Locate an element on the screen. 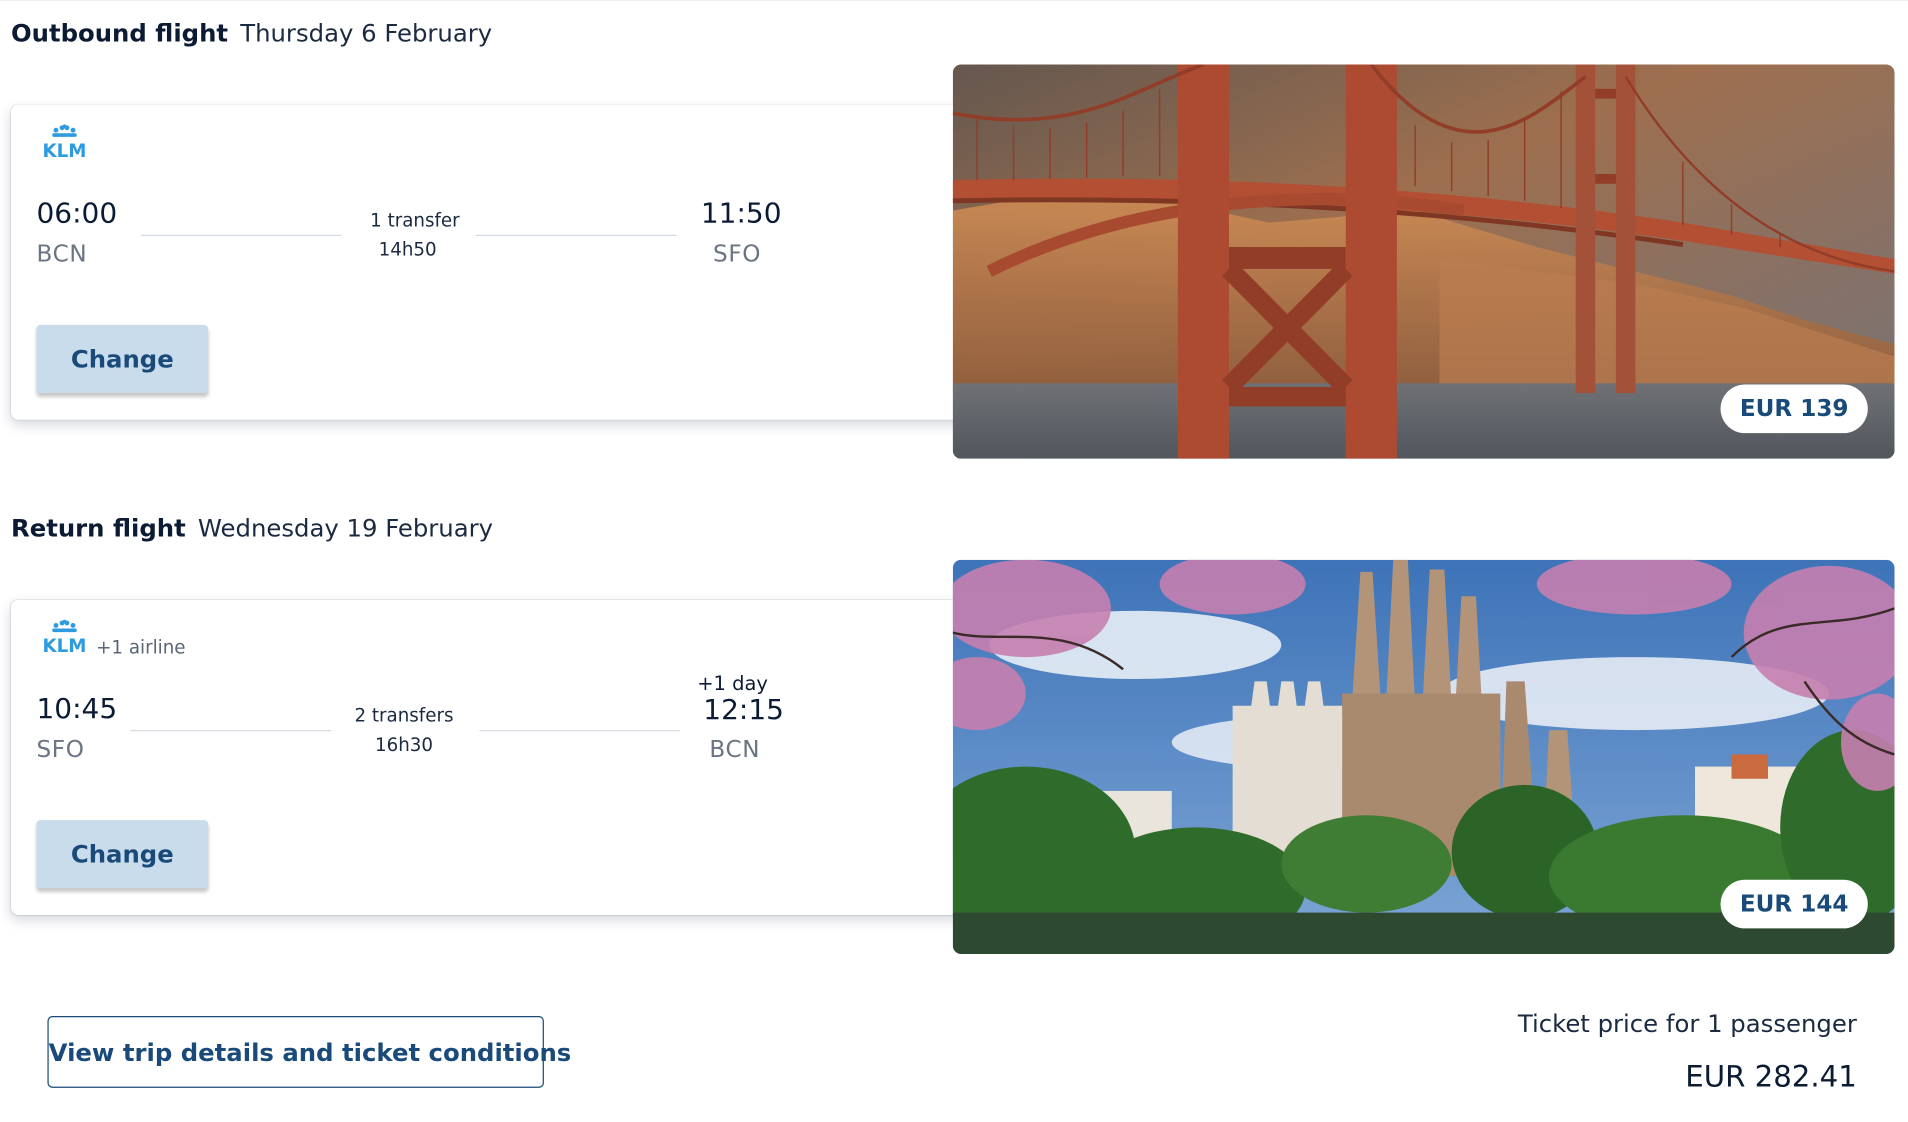  outbound-date: Thursday 6 February is located at coordinates (366, 33).